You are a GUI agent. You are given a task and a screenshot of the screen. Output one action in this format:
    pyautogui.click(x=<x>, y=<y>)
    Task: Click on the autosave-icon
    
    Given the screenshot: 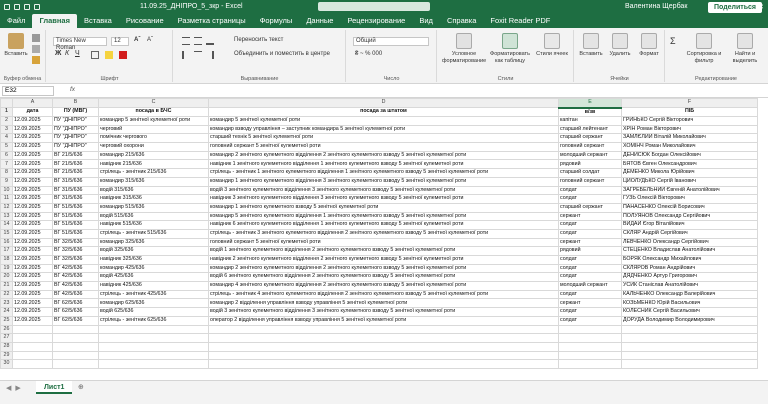 What is the action you would take?
    pyautogui.click(x=7, y=6)
    